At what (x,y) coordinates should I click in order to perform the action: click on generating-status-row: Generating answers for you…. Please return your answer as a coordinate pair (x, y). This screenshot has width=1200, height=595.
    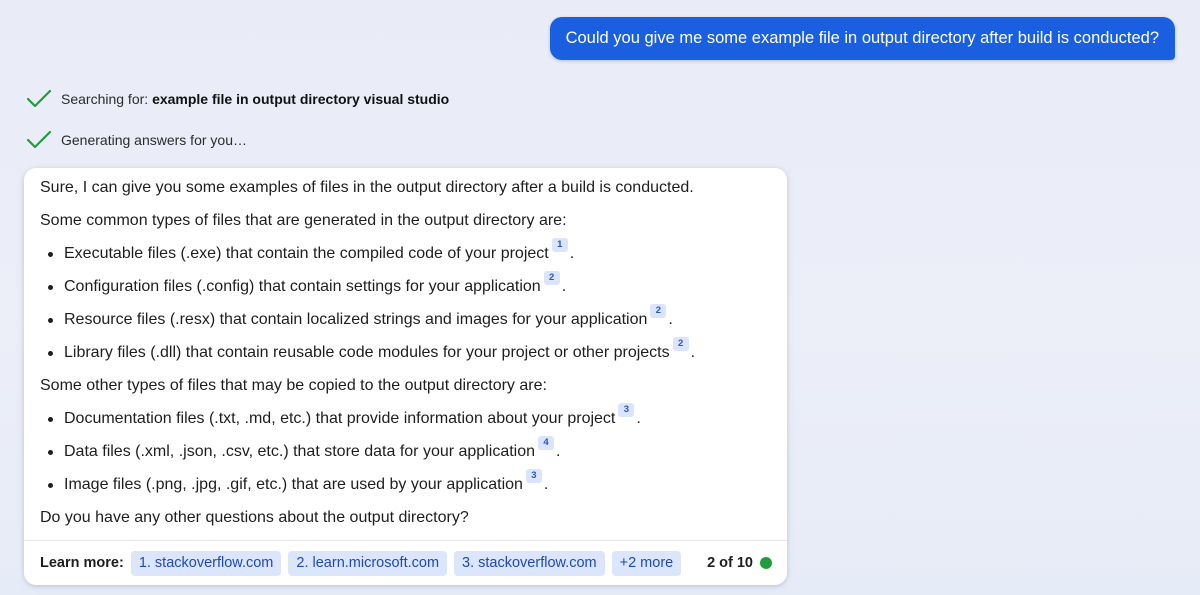
    Looking at the image, I should click on (136, 140).